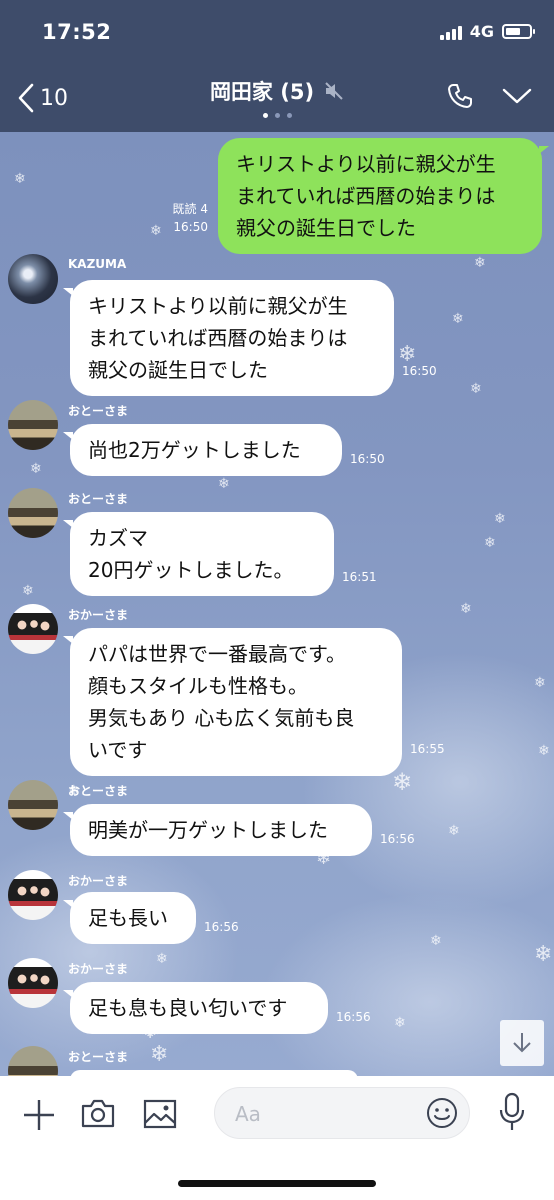  Describe the element at coordinates (262, 92) in the screenshot. I see `chat-title-text: 岡田家 (5)` at that location.